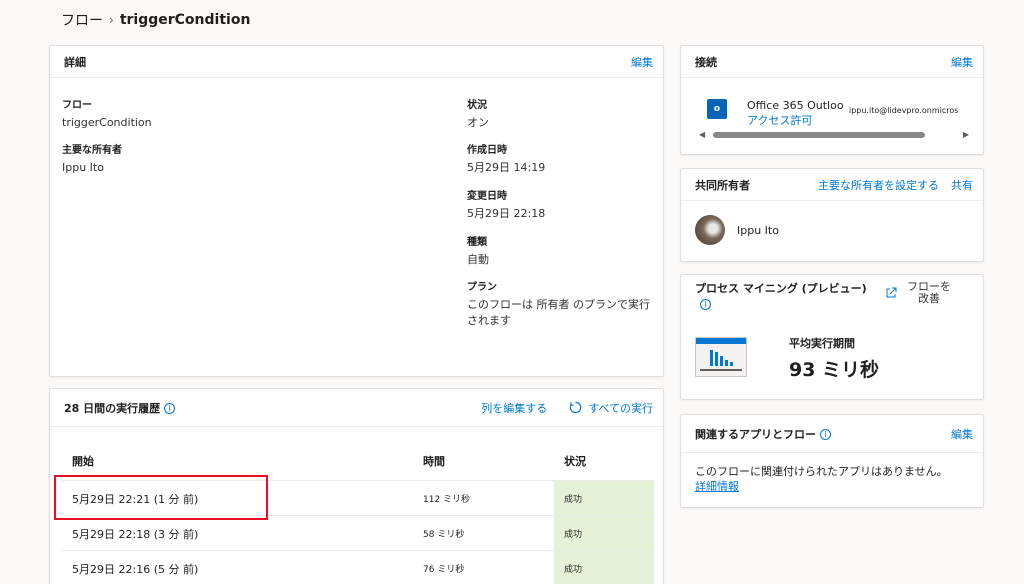  What do you see at coordinates (107, 113) in the screenshot?
I see `flow-field: フロー triggerCondition` at bounding box center [107, 113].